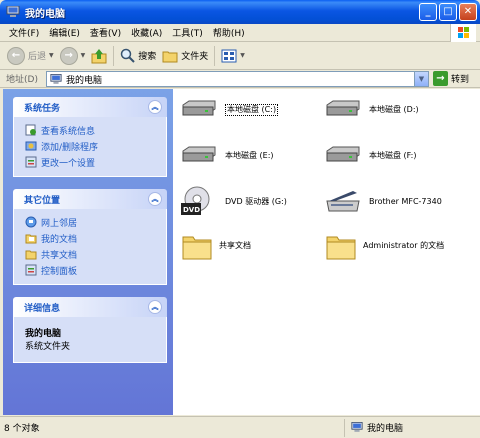 This screenshot has height=438, width=480. I want to click on status-location: 我的电脑, so click(373, 427).